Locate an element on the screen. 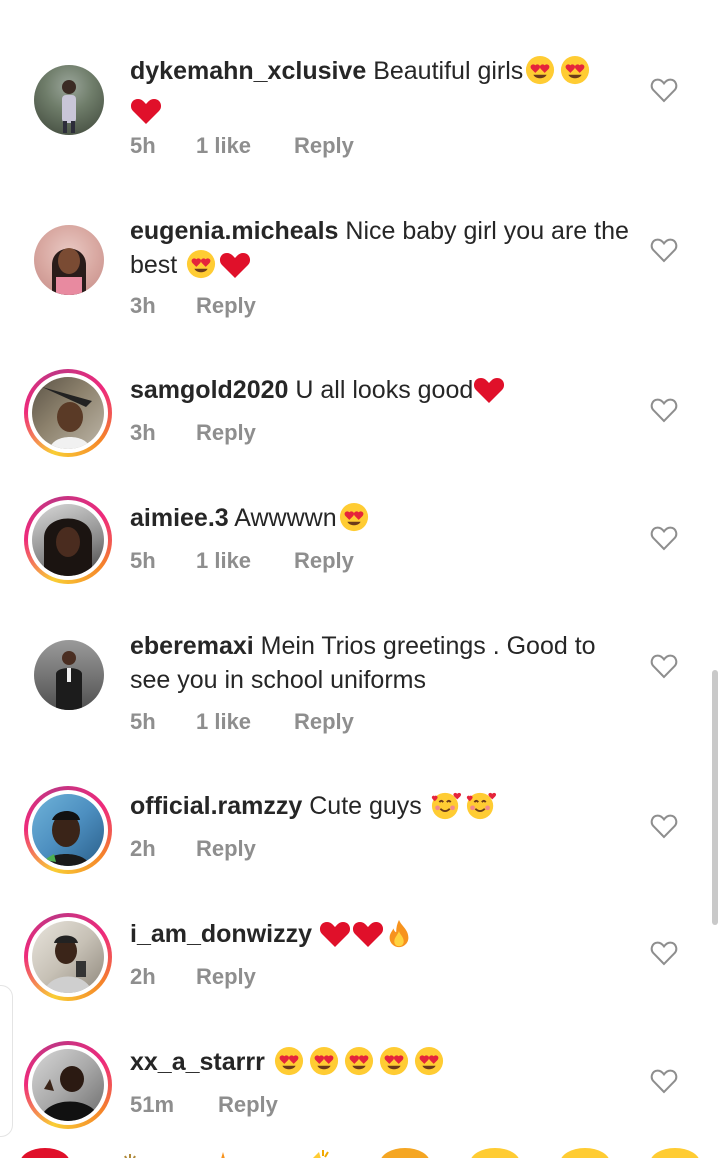  raised-hands-icon is located at coordinates (130, 1153).